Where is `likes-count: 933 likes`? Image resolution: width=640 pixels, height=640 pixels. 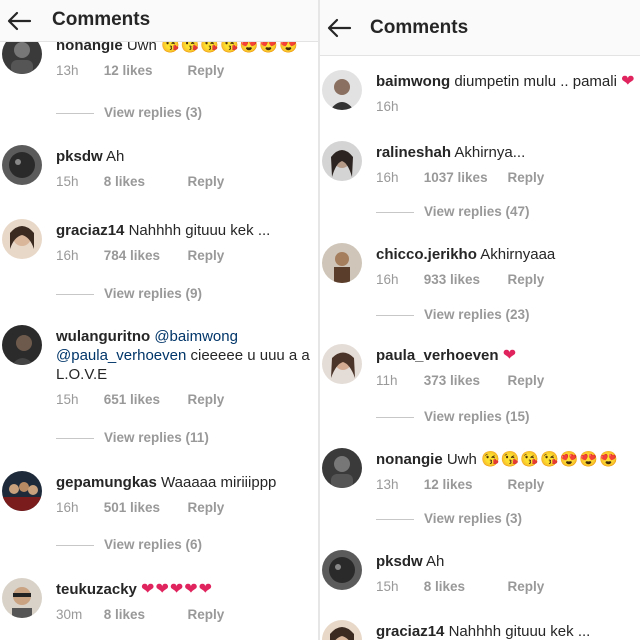 likes-count: 933 likes is located at coordinates (464, 279).